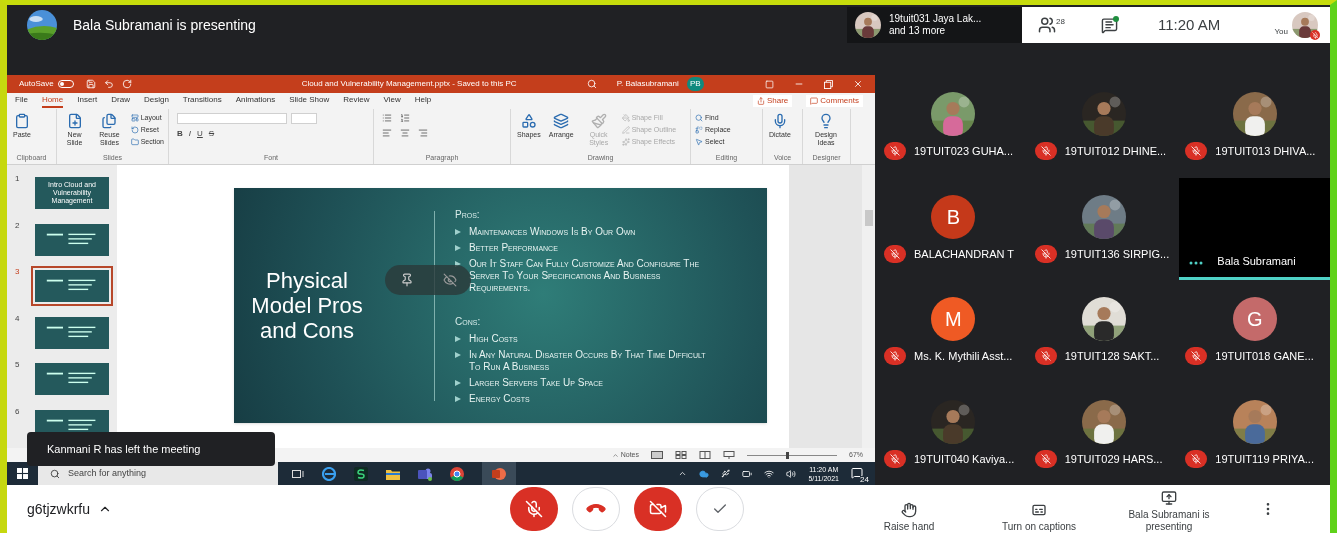  Describe the element at coordinates (126, 84) in the screenshot. I see `redo-icon` at that location.